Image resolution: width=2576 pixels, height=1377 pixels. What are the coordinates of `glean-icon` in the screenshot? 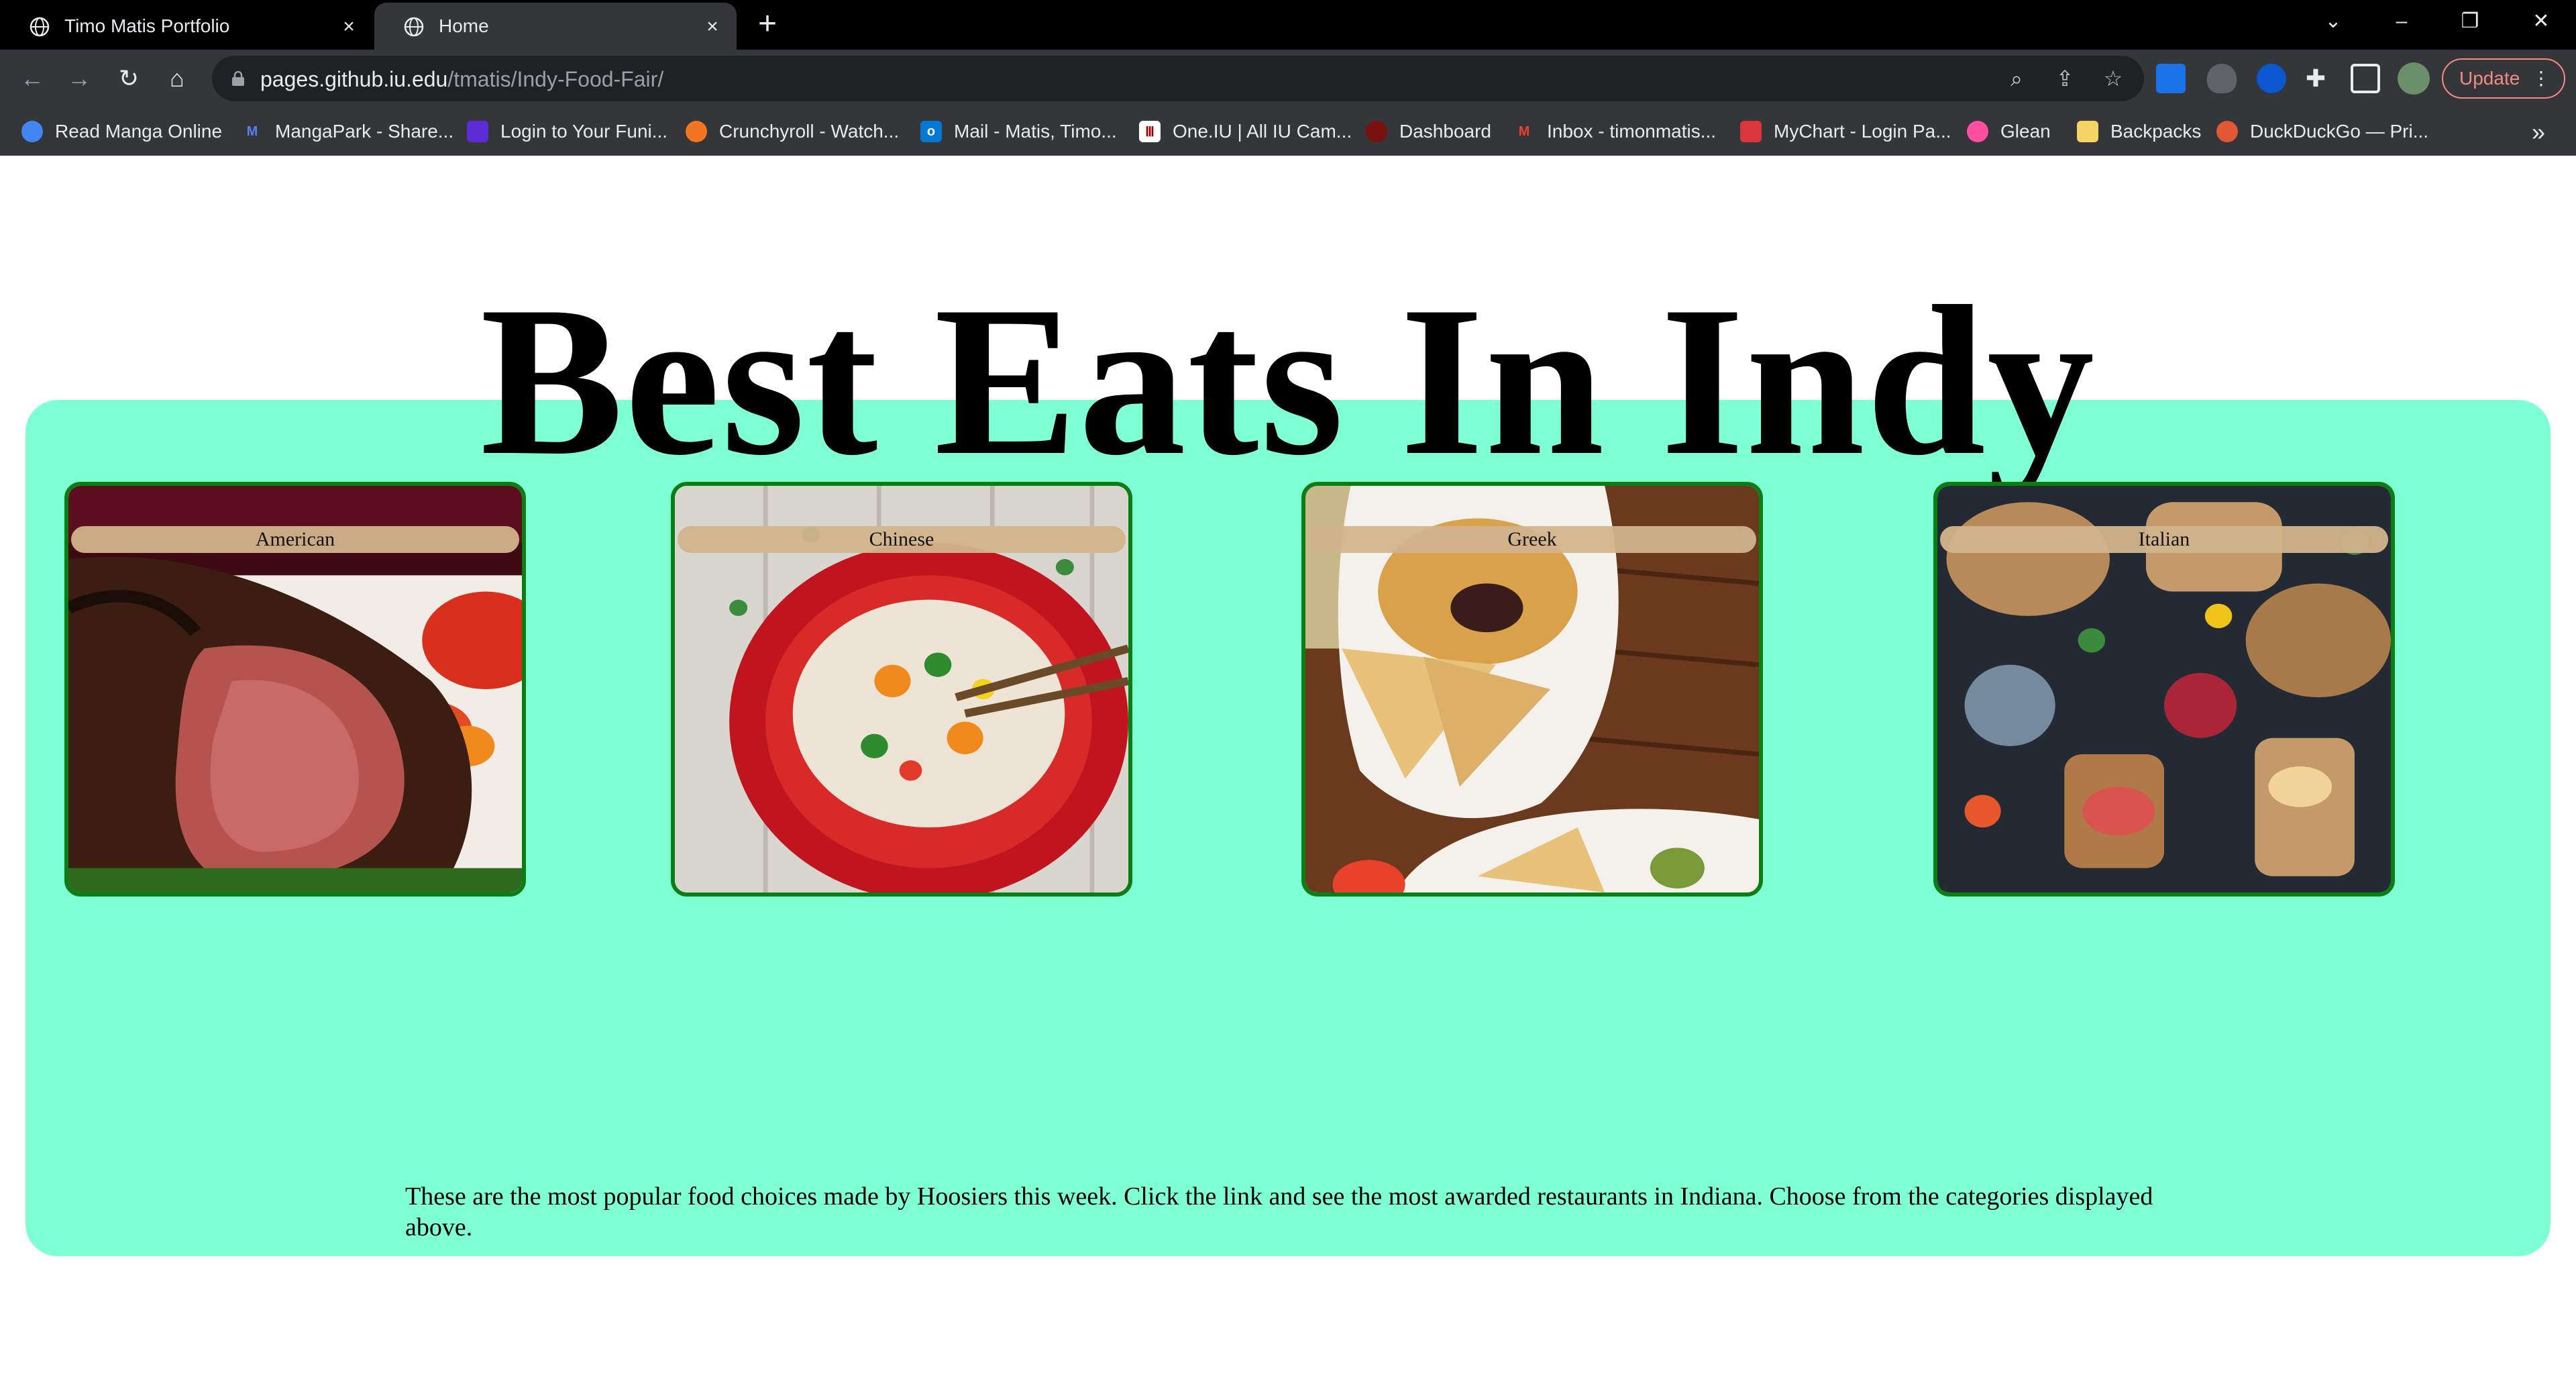 It's located at (1977, 131).